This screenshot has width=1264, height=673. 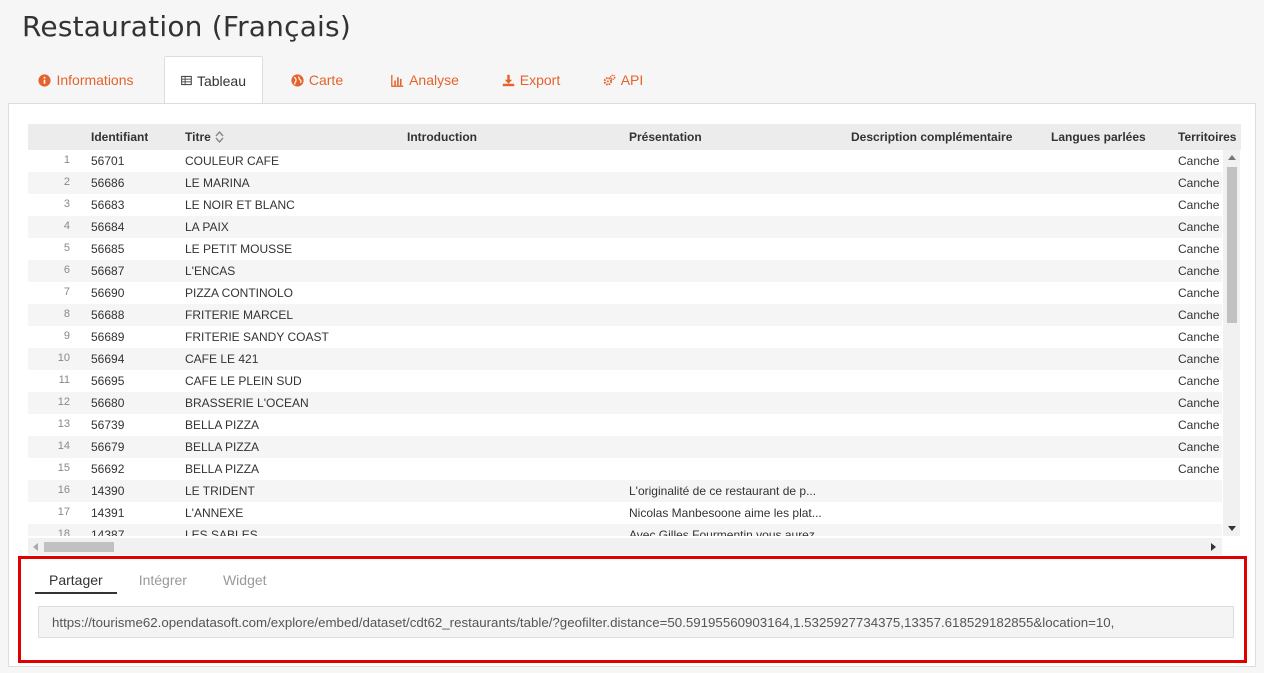 I want to click on cell-identifiant: 56680, so click(x=108, y=403).